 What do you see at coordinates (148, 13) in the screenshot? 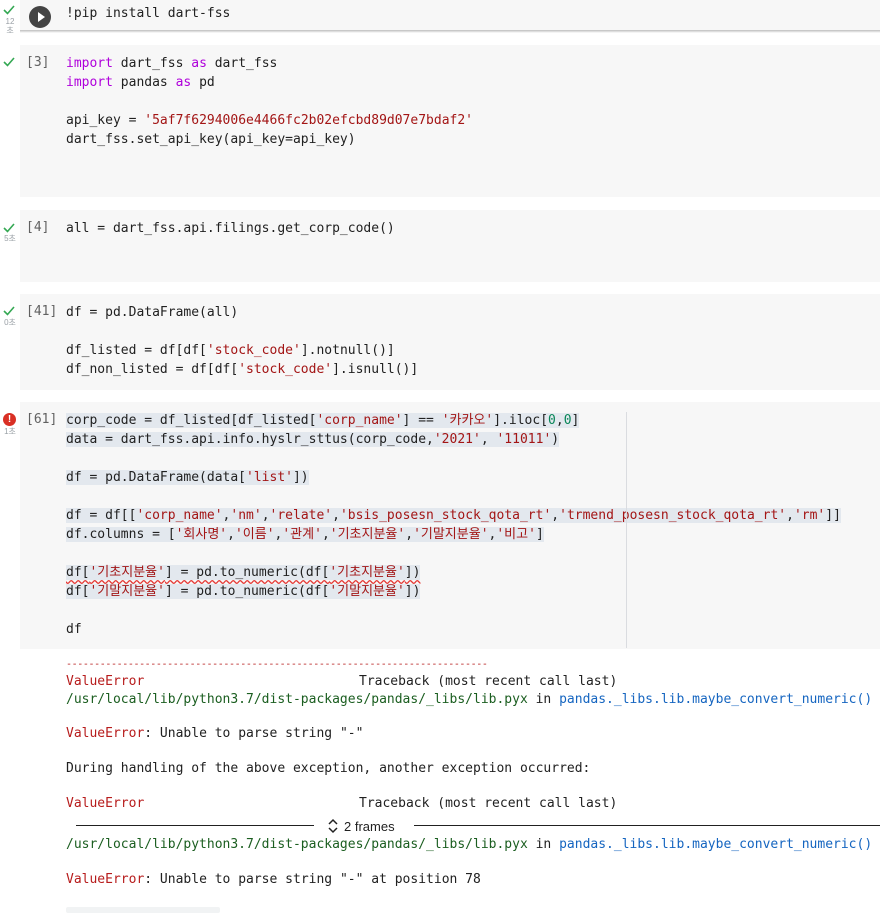
I see `code-line: !pip install dart-fss` at bounding box center [148, 13].